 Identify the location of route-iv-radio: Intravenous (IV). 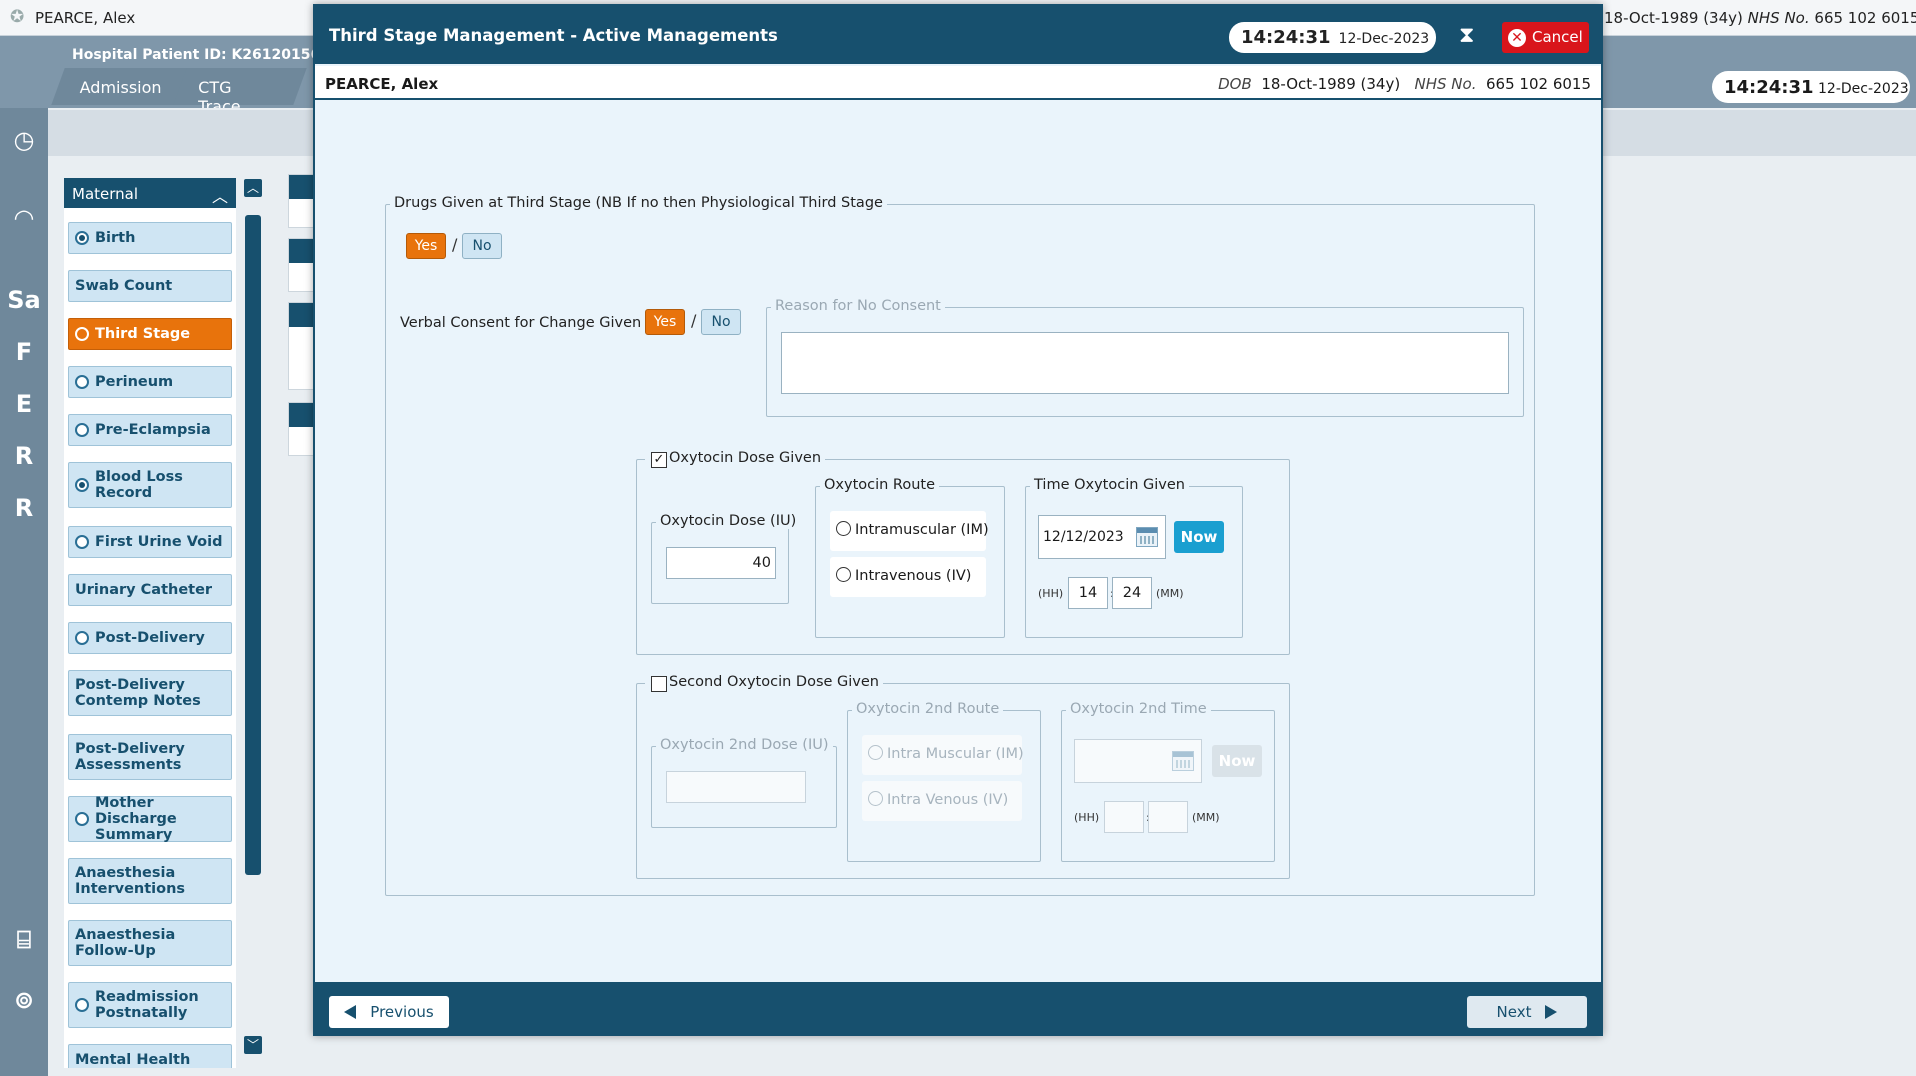
(908, 577).